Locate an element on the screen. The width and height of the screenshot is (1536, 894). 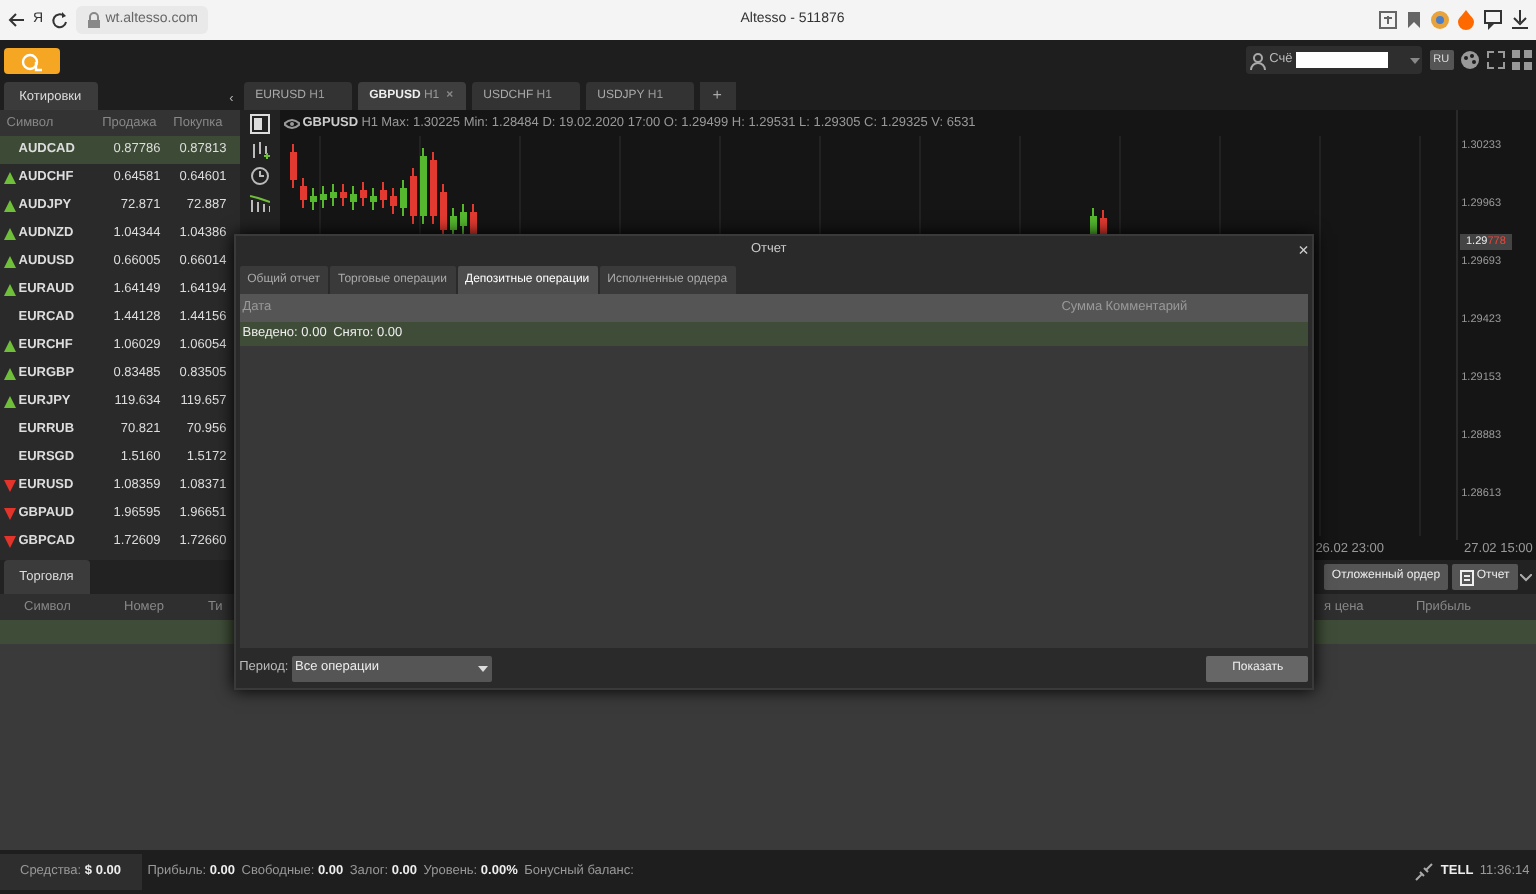
clock-icon is located at coordinates (260, 176).